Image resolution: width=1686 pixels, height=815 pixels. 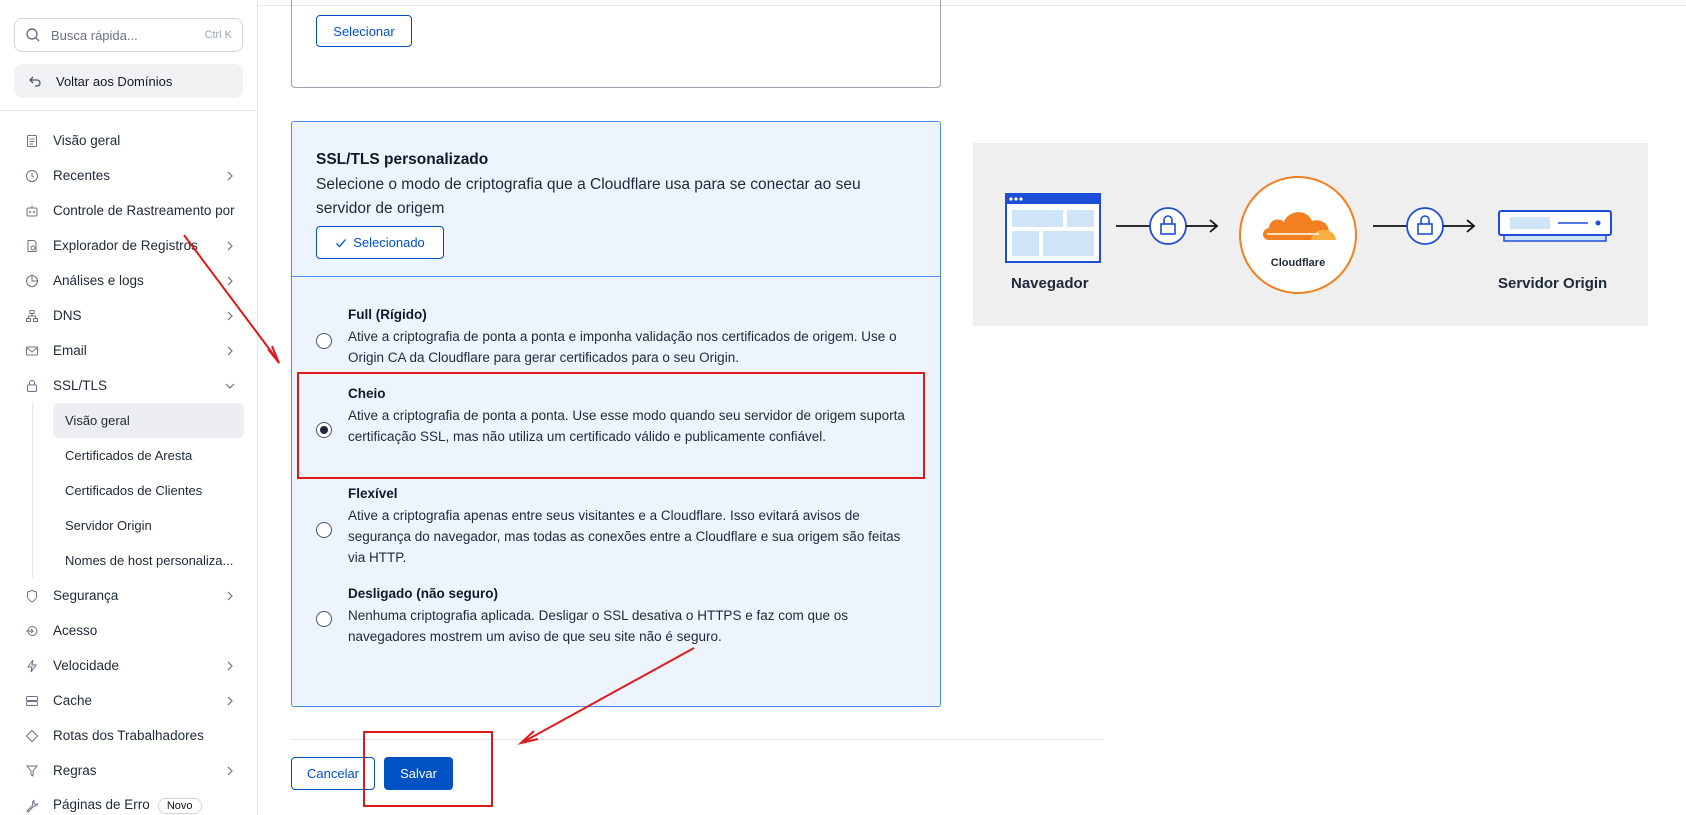 What do you see at coordinates (129, 770) in the screenshot?
I see `sidebar-item-rules: Regras` at bounding box center [129, 770].